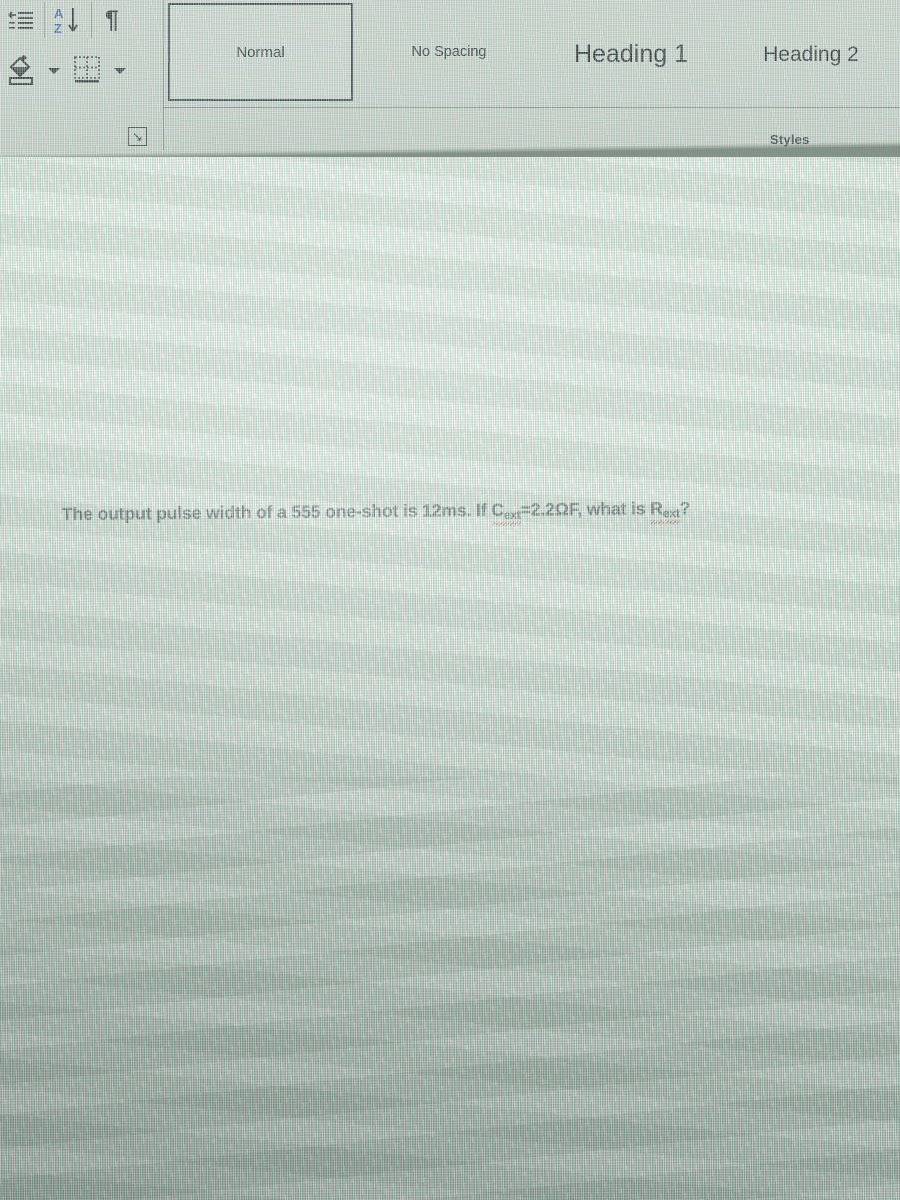 This screenshot has height=1200, width=900. Describe the element at coordinates (671, 513) in the screenshot. I see `r-subscript: ext` at that location.